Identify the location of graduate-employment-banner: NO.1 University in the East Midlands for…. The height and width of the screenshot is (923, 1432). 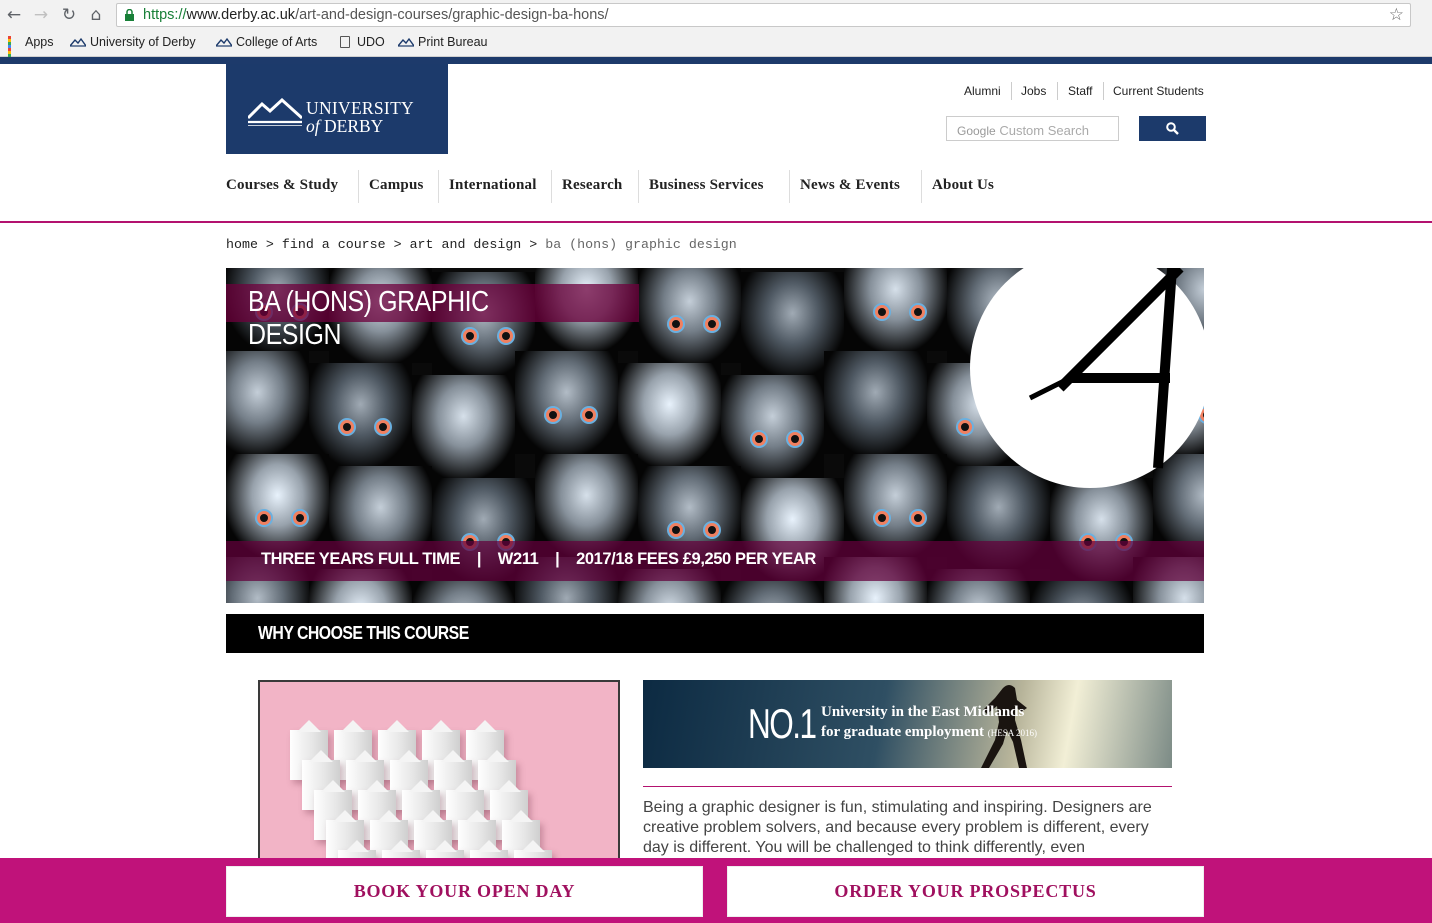
(907, 724).